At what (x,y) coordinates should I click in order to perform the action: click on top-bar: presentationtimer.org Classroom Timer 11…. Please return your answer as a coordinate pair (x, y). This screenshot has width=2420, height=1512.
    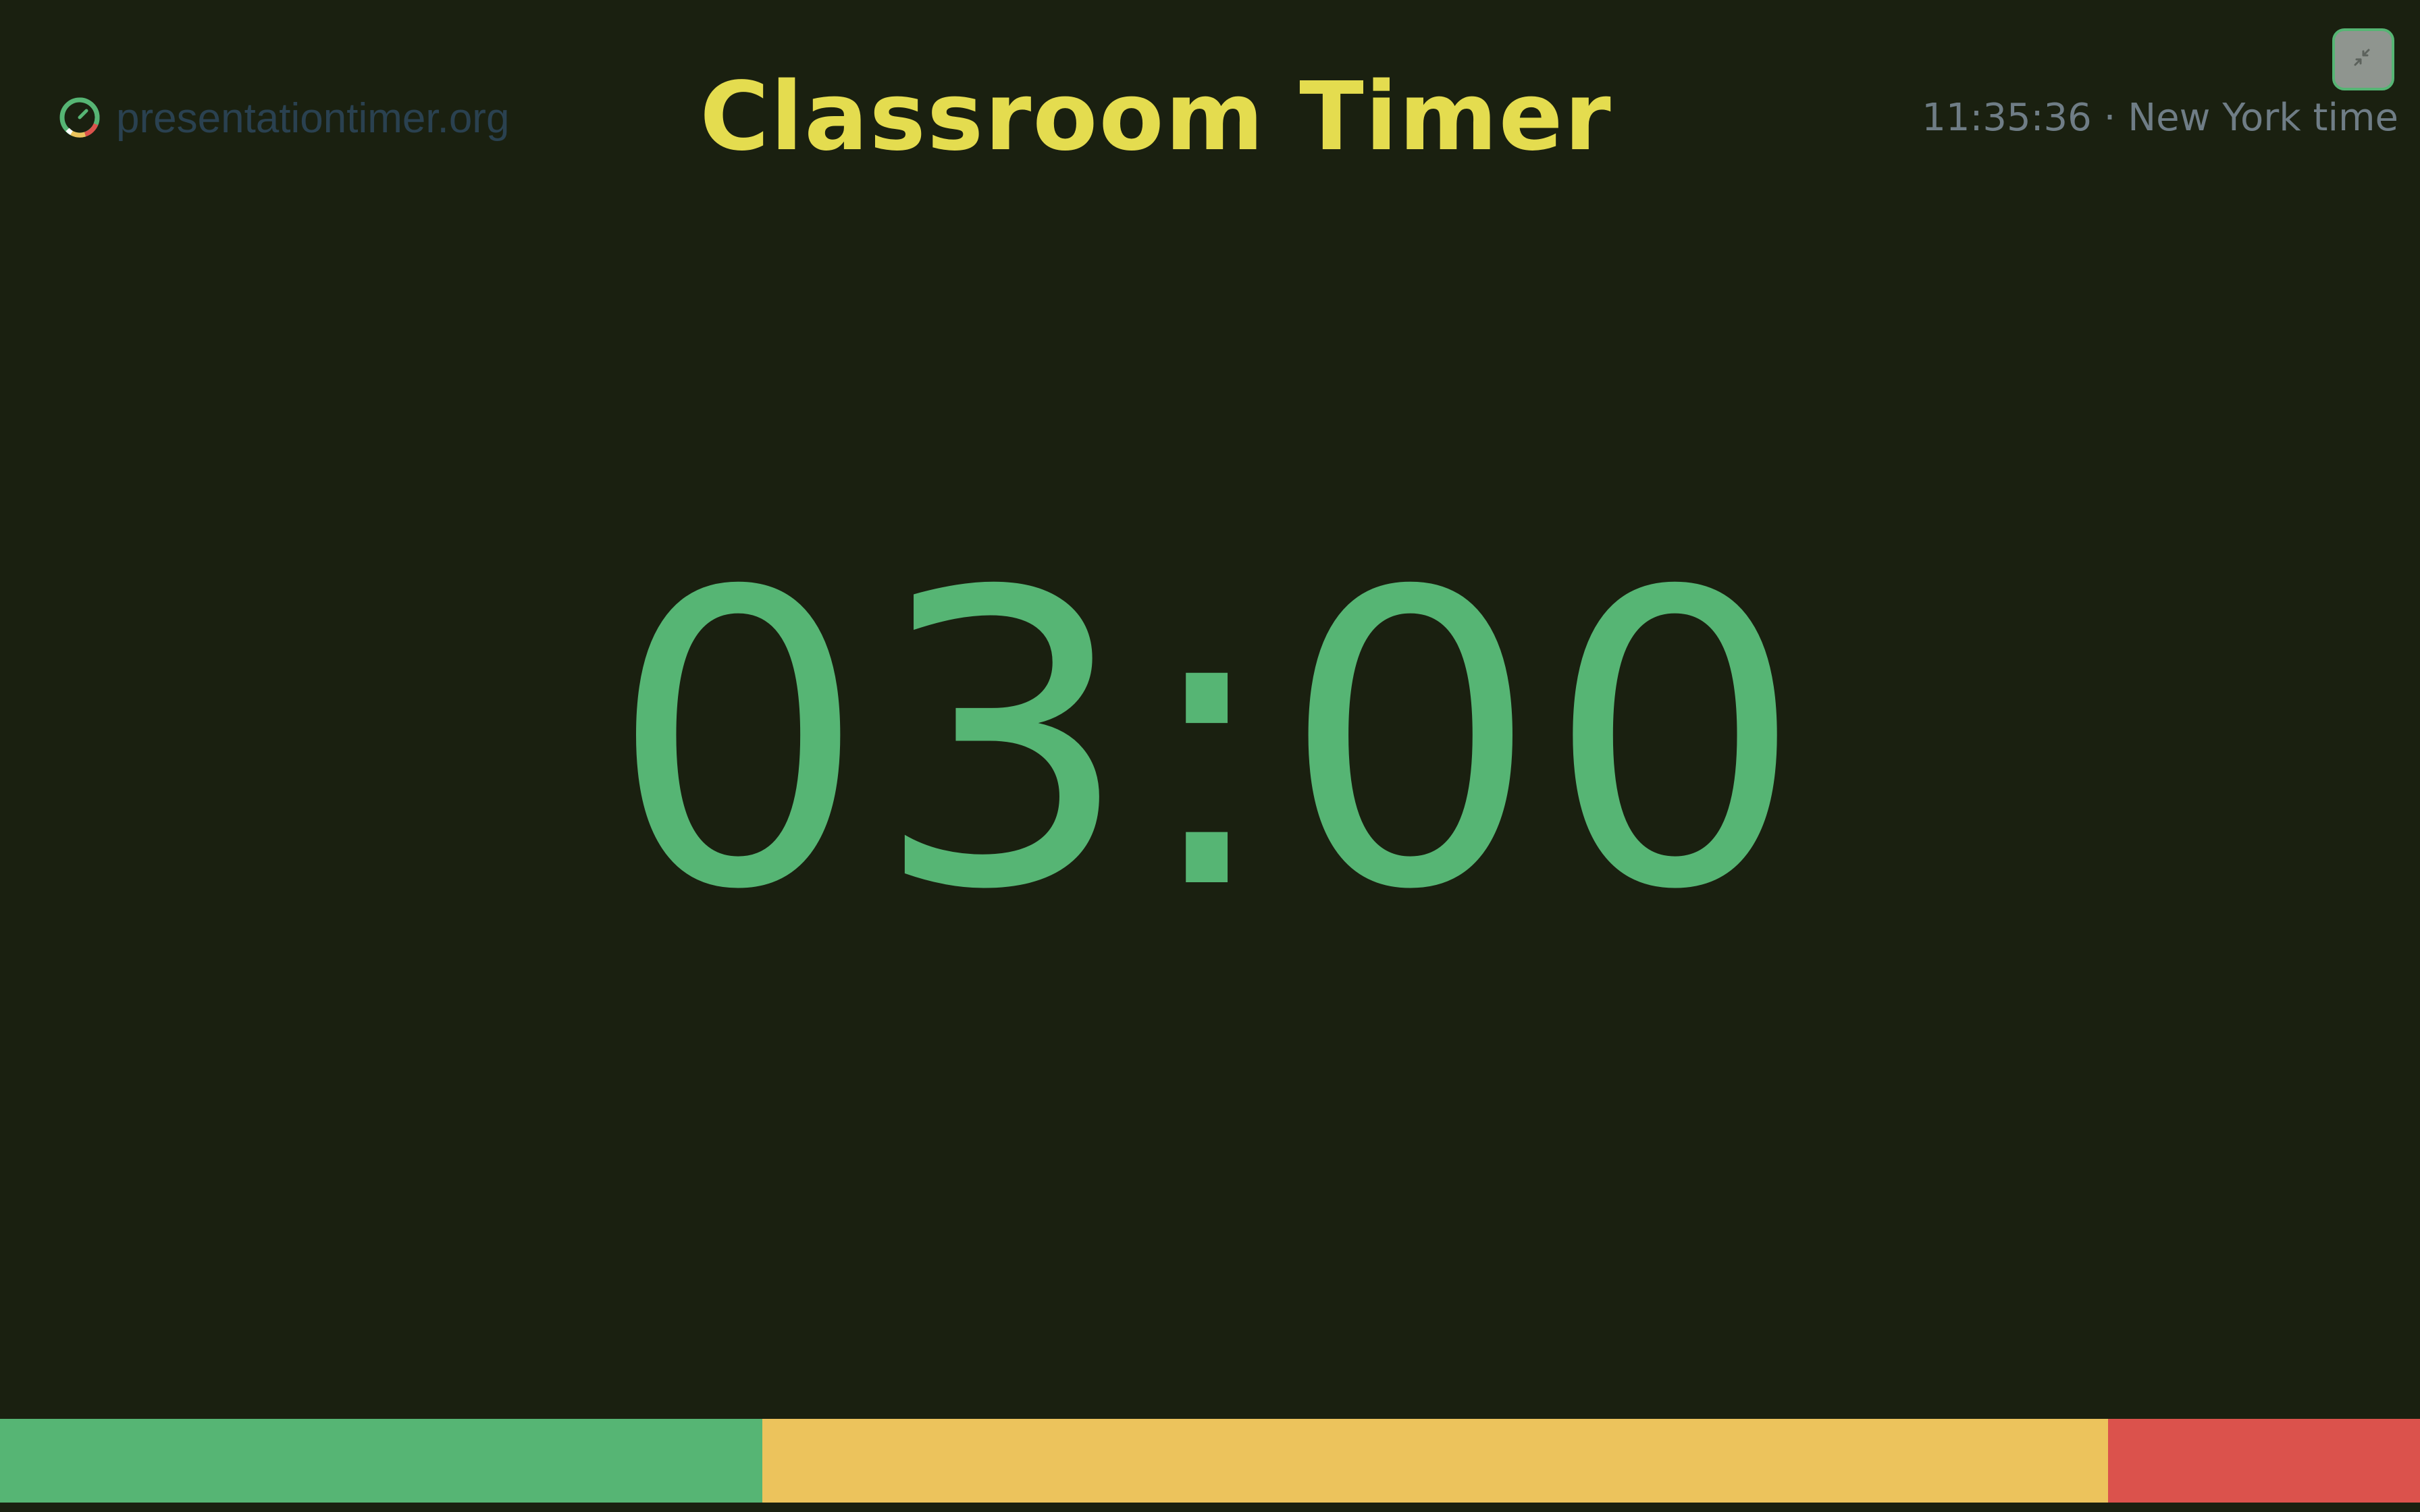
    Looking at the image, I should click on (1210, 101).